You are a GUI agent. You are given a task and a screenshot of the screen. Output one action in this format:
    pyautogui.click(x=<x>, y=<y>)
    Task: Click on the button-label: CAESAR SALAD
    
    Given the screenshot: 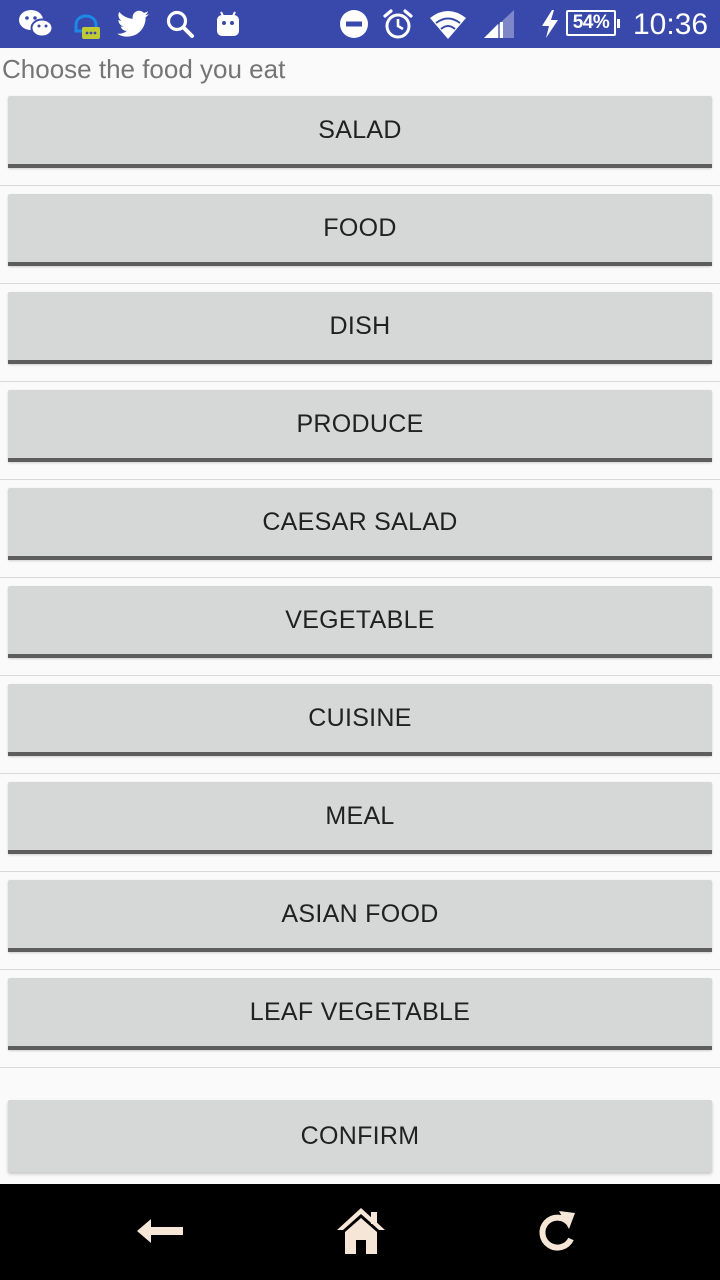 What is the action you would take?
    pyautogui.click(x=360, y=521)
    